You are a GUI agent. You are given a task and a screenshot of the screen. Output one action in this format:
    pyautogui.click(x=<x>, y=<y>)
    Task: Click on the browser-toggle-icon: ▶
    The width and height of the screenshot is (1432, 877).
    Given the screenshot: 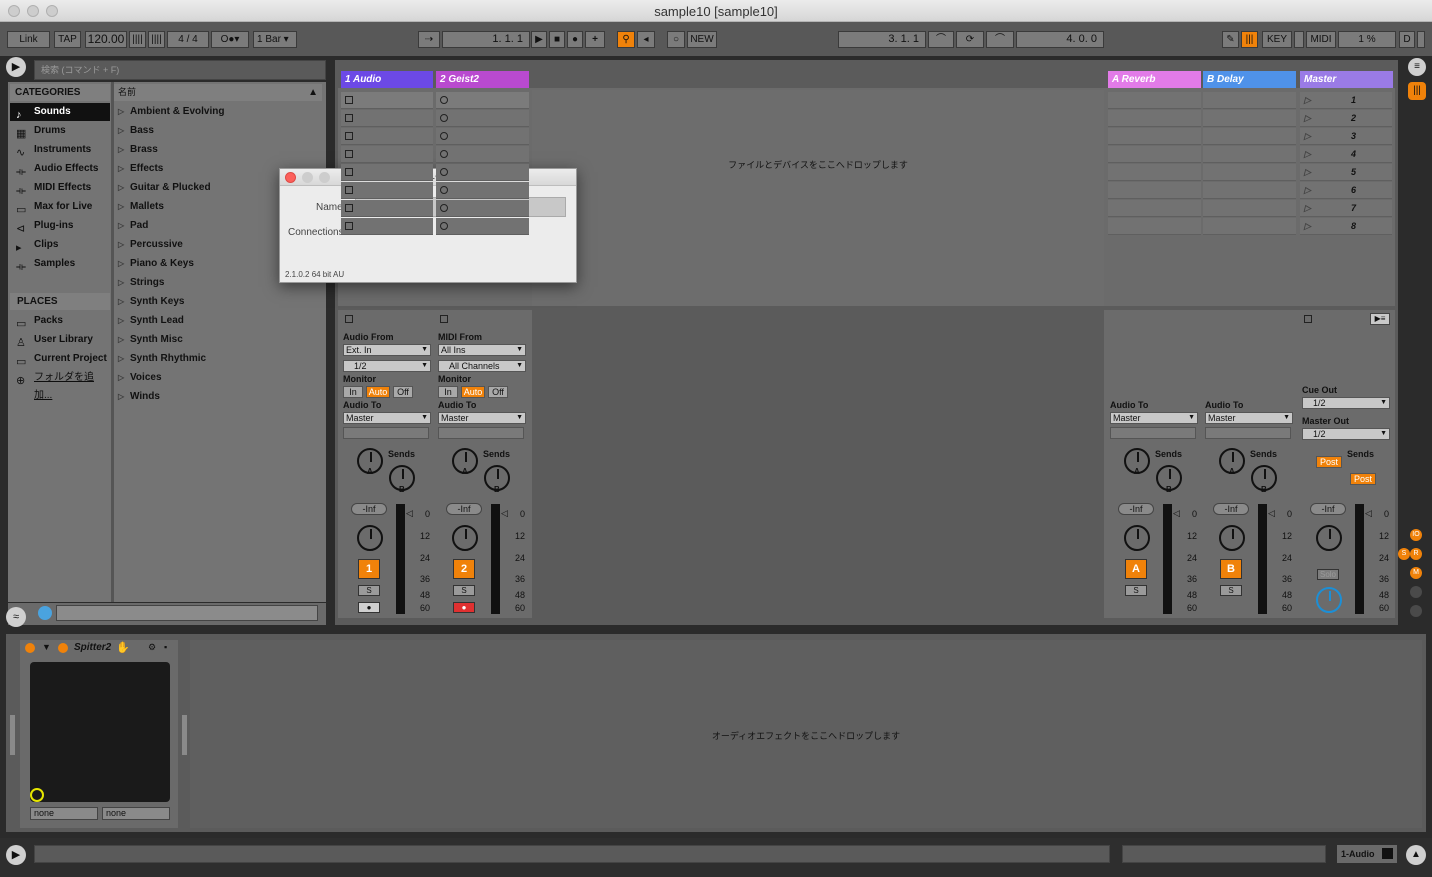 What is the action you would take?
    pyautogui.click(x=16, y=67)
    